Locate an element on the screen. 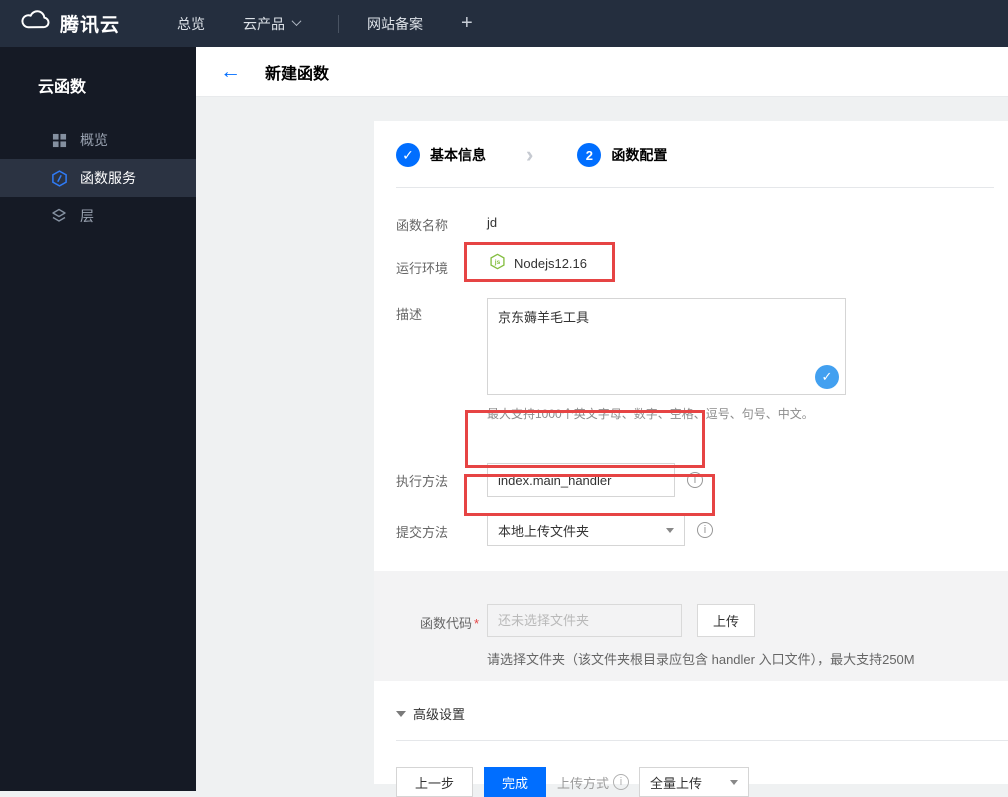 Image resolution: width=1008 pixels, height=797 pixels. sidebar-item-overview: 概览 is located at coordinates (98, 140).